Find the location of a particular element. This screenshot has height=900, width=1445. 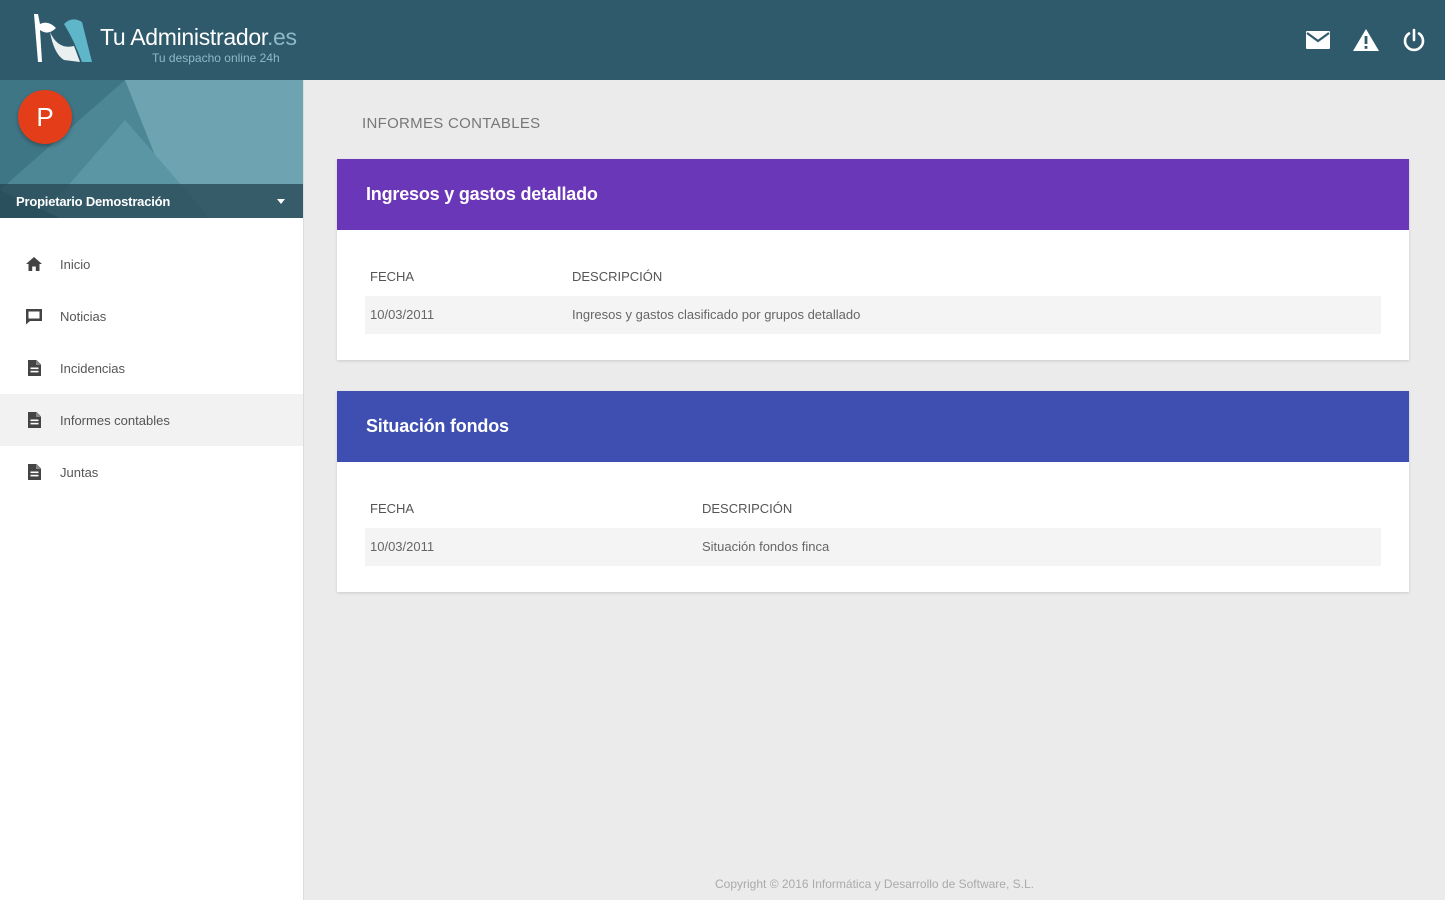

mail-icon is located at coordinates (1318, 40).